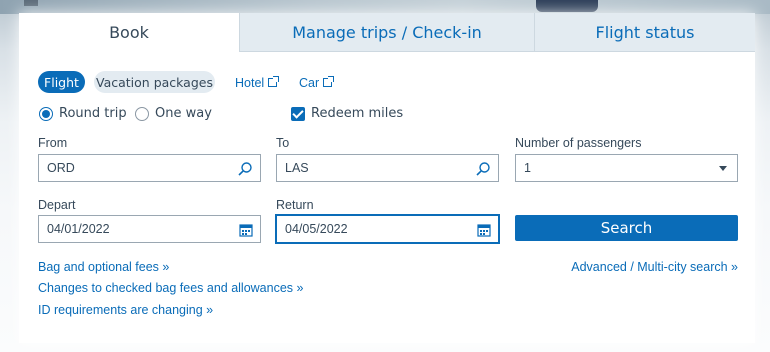  What do you see at coordinates (53, 143) in the screenshot?
I see `from-label: From` at bounding box center [53, 143].